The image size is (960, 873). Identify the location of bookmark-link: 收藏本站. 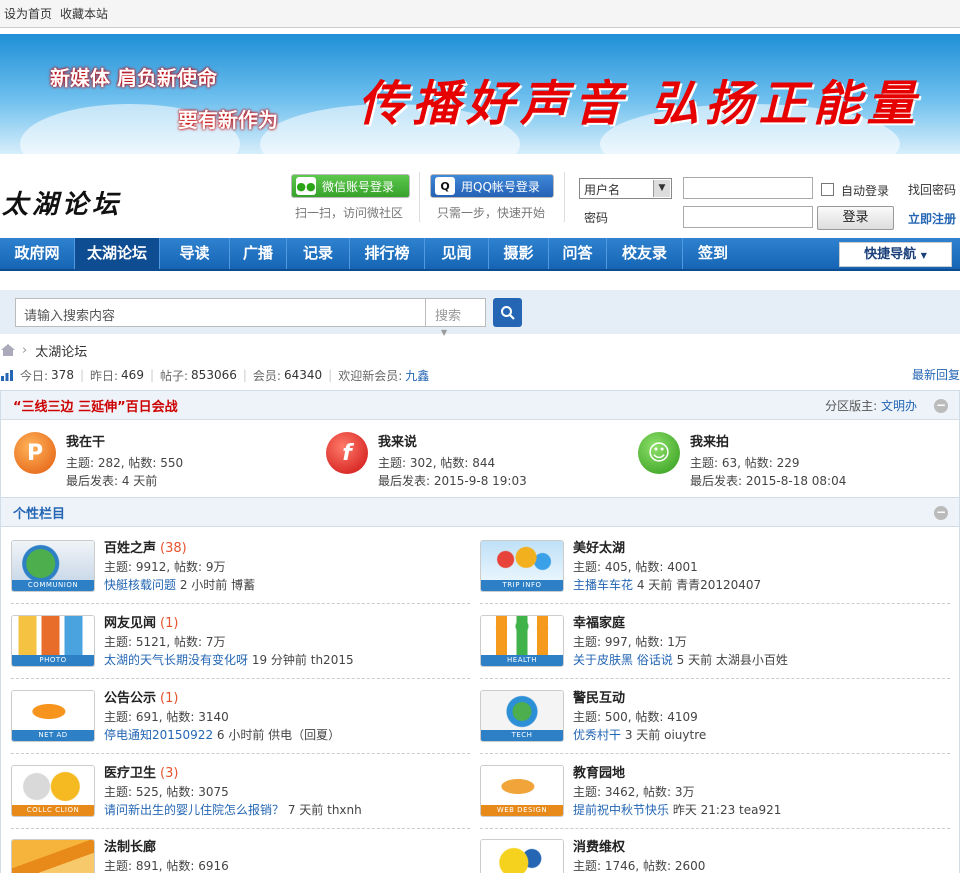
(84, 13).